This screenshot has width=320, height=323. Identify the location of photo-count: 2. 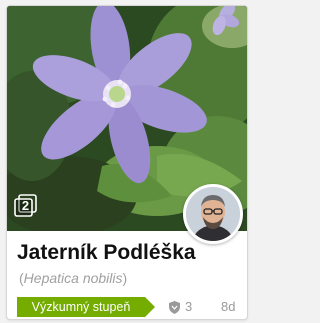
(25, 205).